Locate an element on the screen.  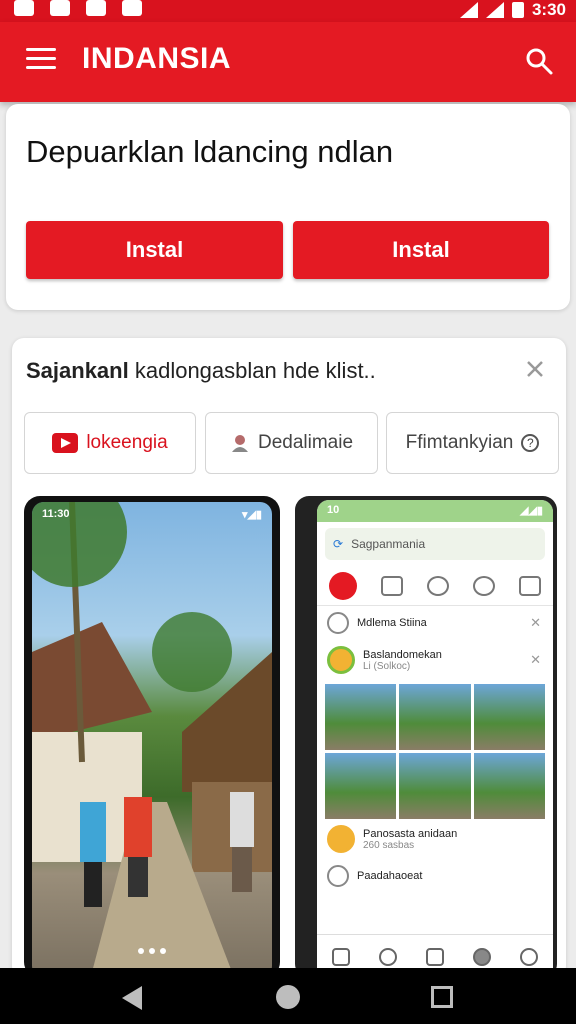
square-tab-icon is located at coordinates (530, 585).